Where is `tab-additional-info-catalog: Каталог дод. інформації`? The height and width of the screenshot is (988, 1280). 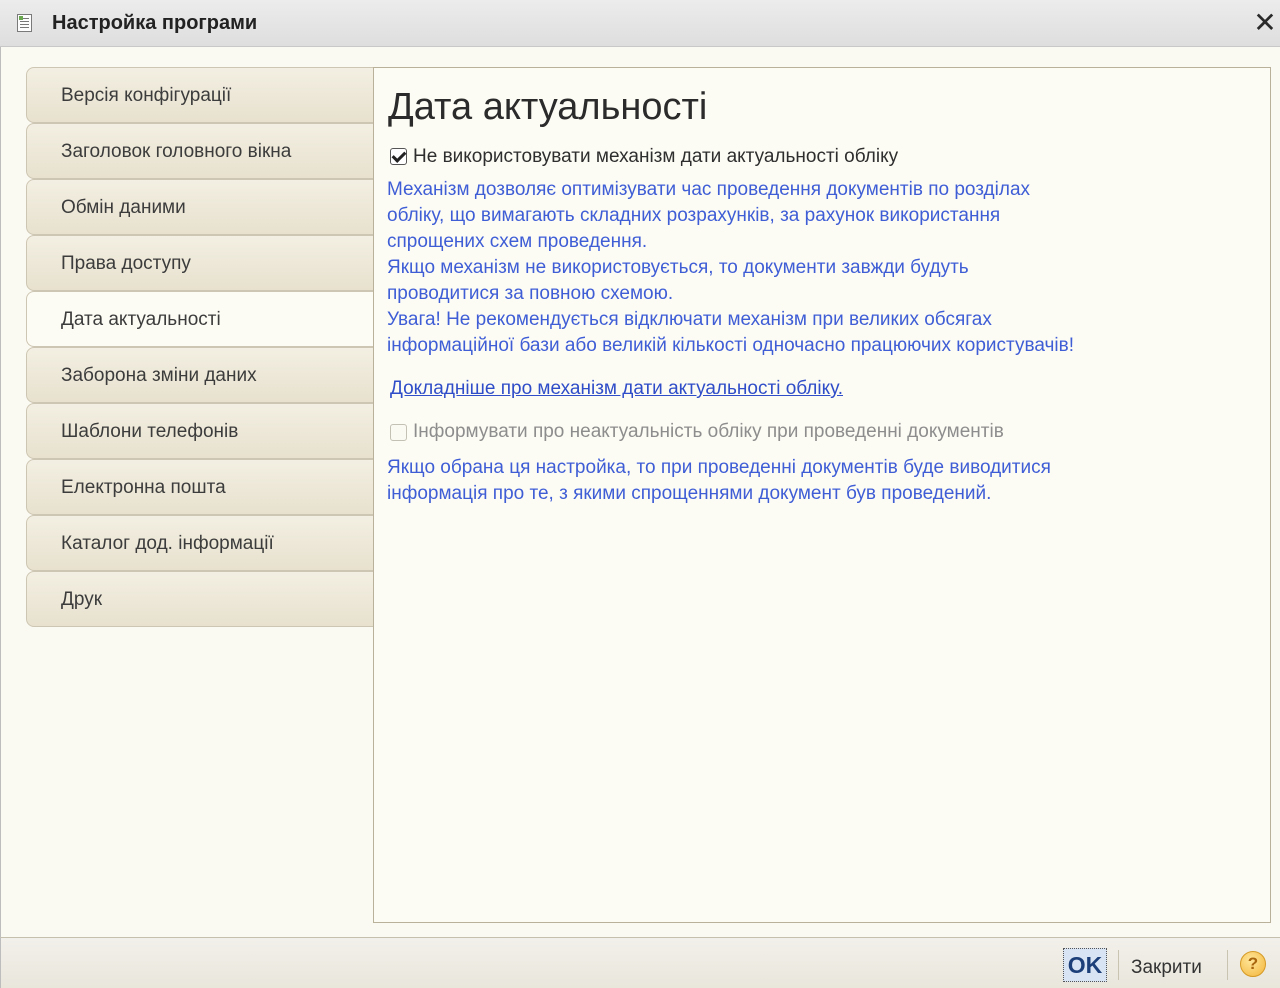 tab-additional-info-catalog: Каталог дод. інформації is located at coordinates (200, 543).